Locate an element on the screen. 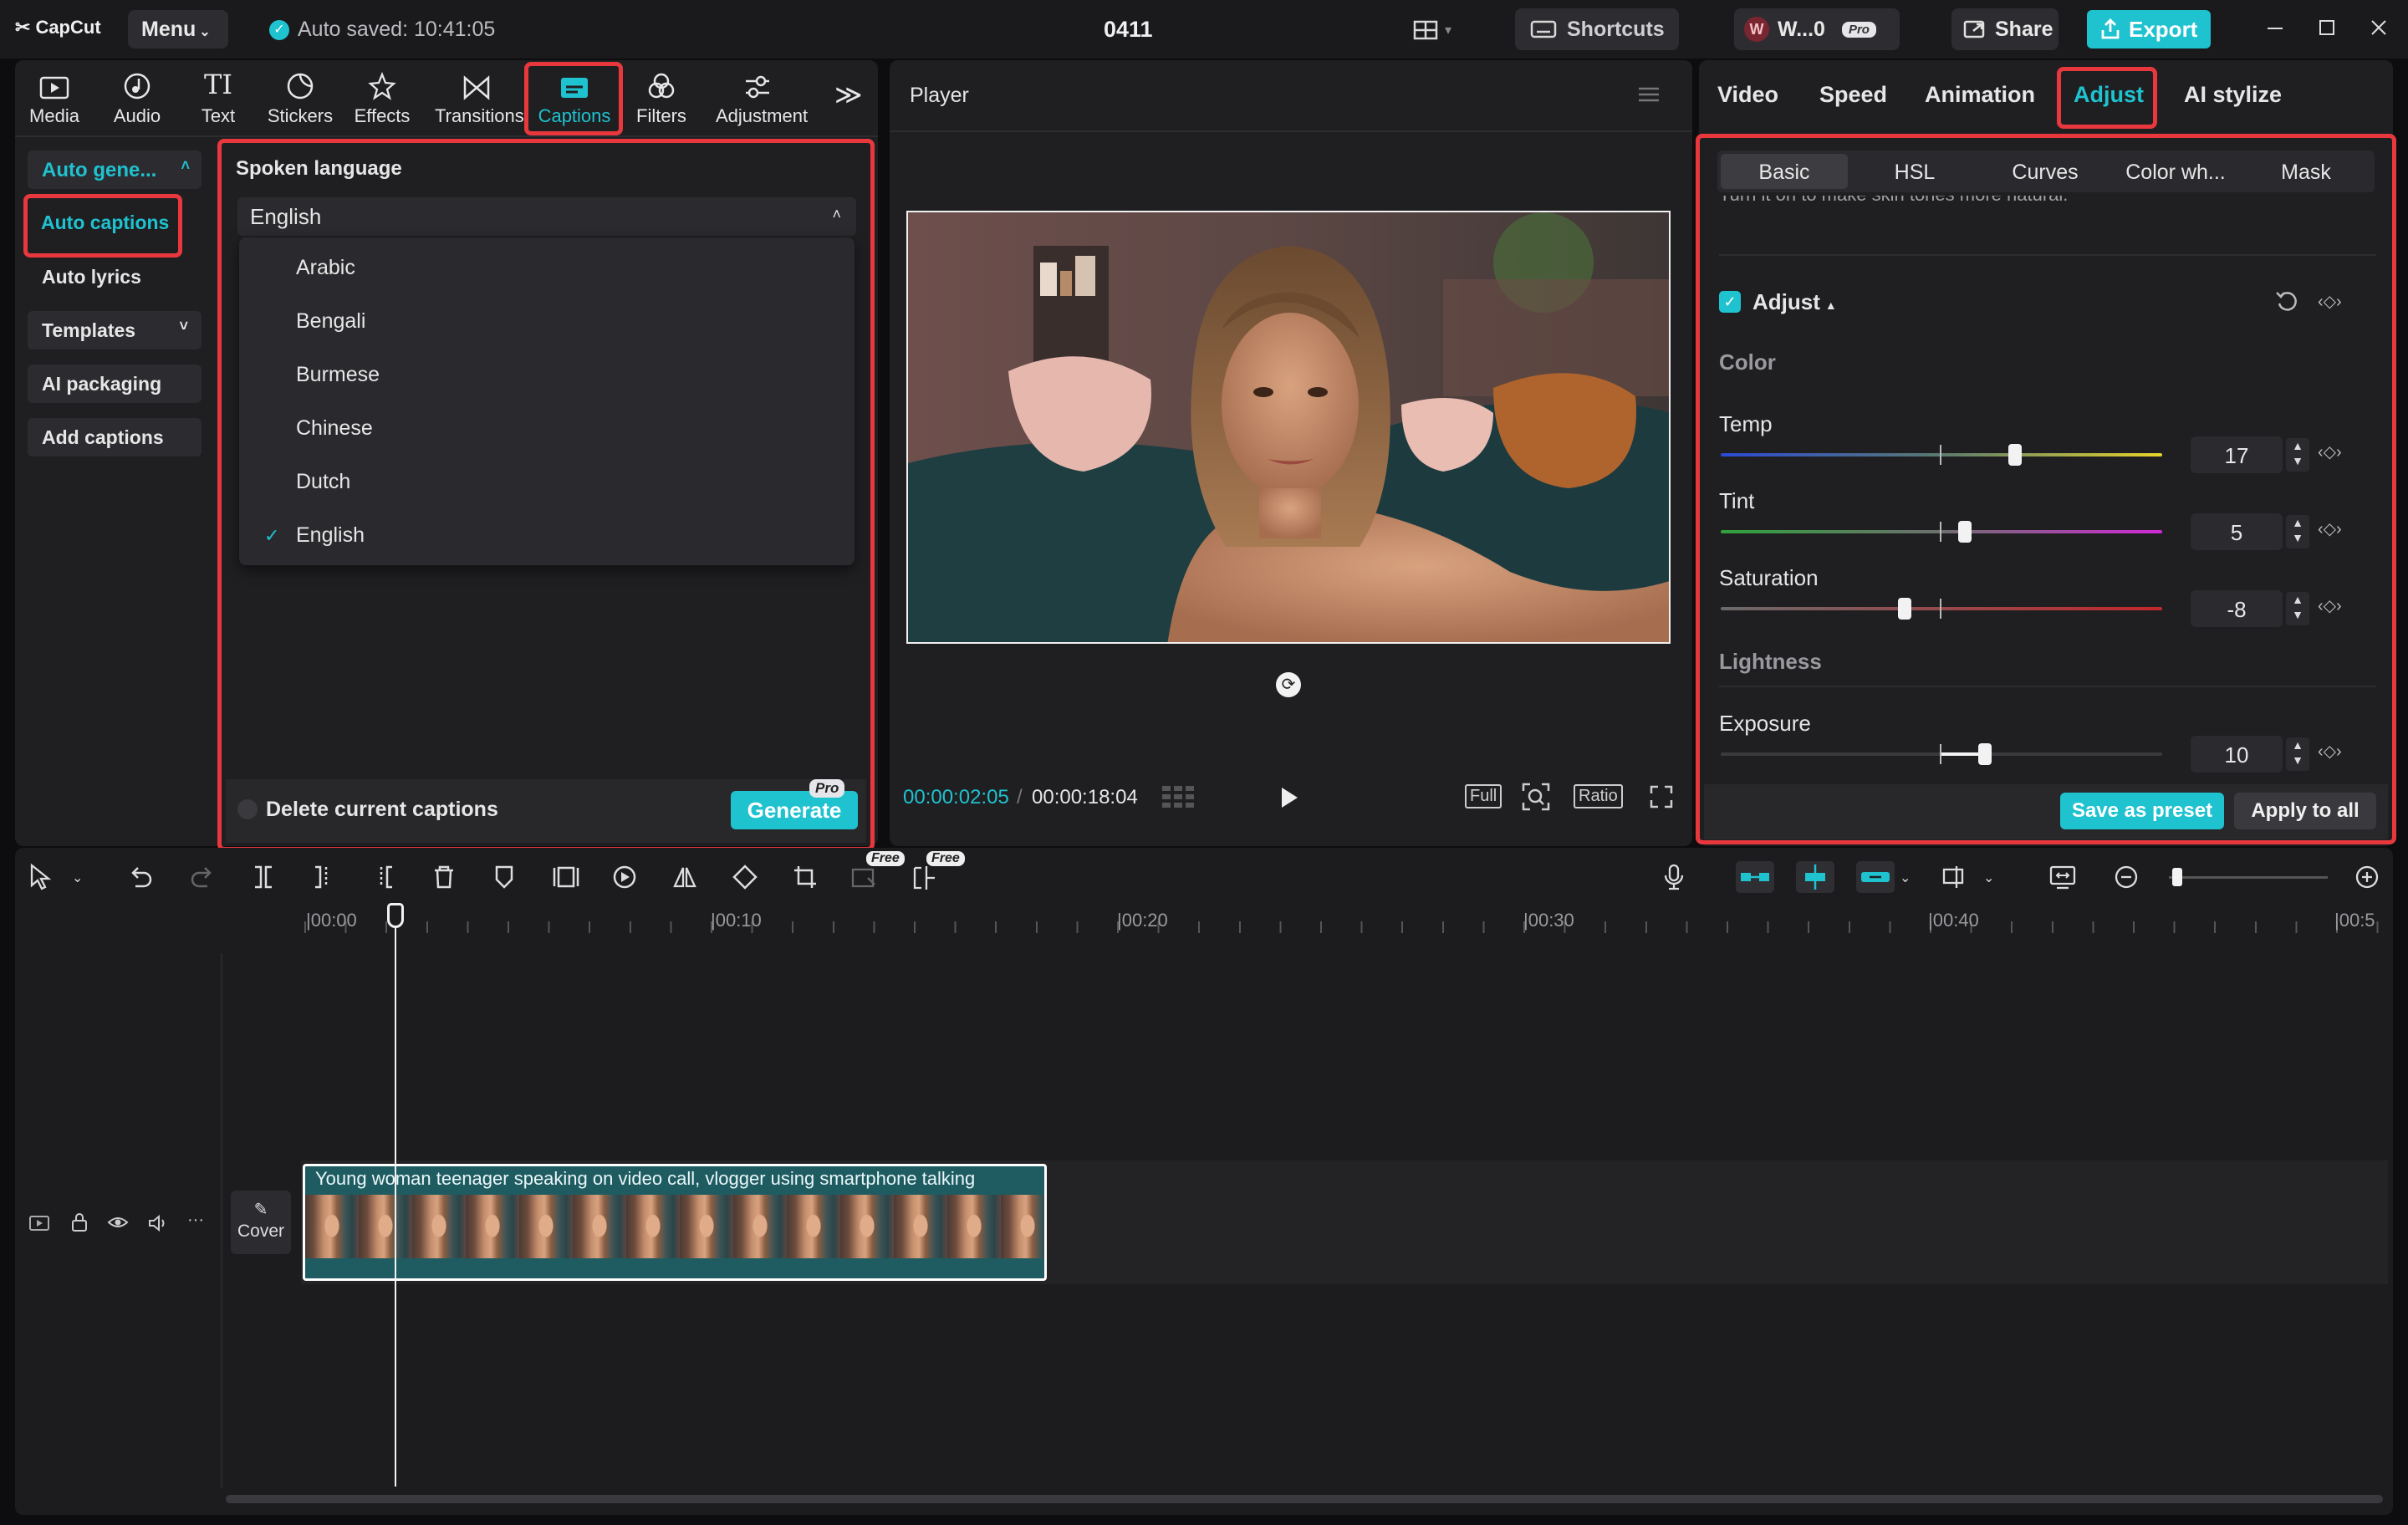 Image resolution: width=2408 pixels, height=1525 pixels. project-name: 0411 is located at coordinates (1128, 30).